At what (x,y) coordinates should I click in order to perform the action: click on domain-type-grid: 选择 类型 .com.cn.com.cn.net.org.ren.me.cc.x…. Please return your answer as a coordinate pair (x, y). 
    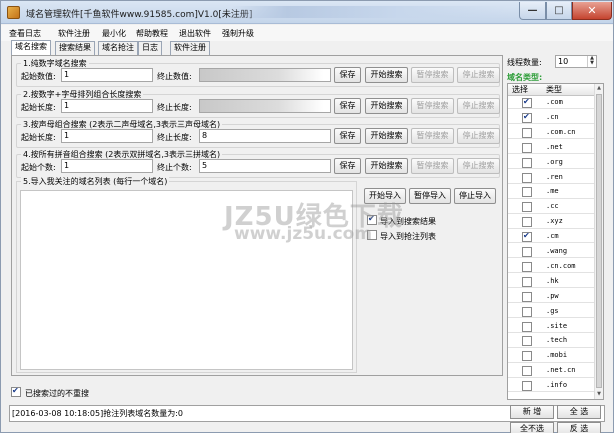
    Looking at the image, I should click on (555, 241).